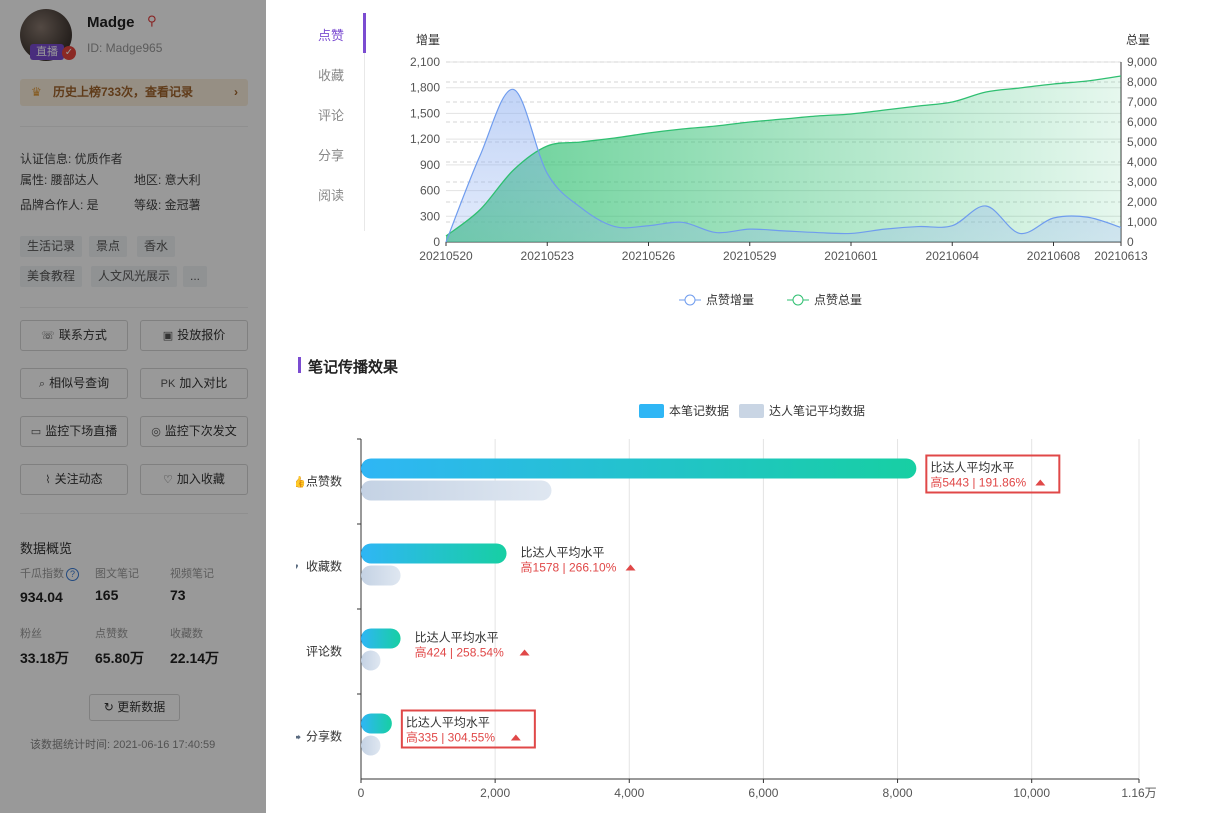  Describe the element at coordinates (36, 92) in the screenshot. I see `crown-icon: ♛` at that location.